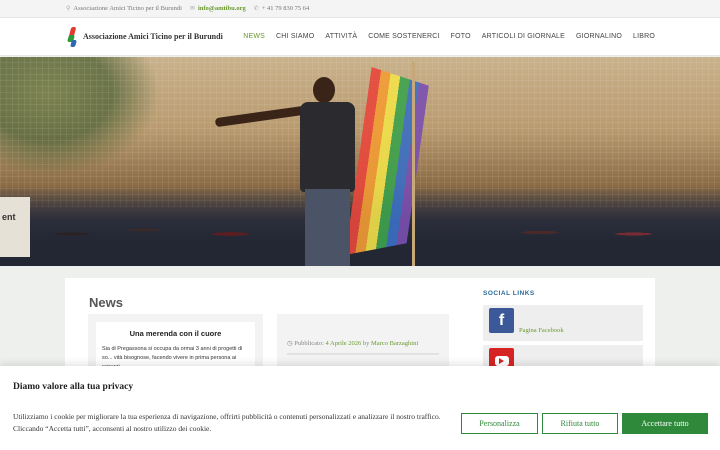 The image size is (720, 450). What do you see at coordinates (192, 9) in the screenshot?
I see `envelope-icon: ✉` at bounding box center [192, 9].